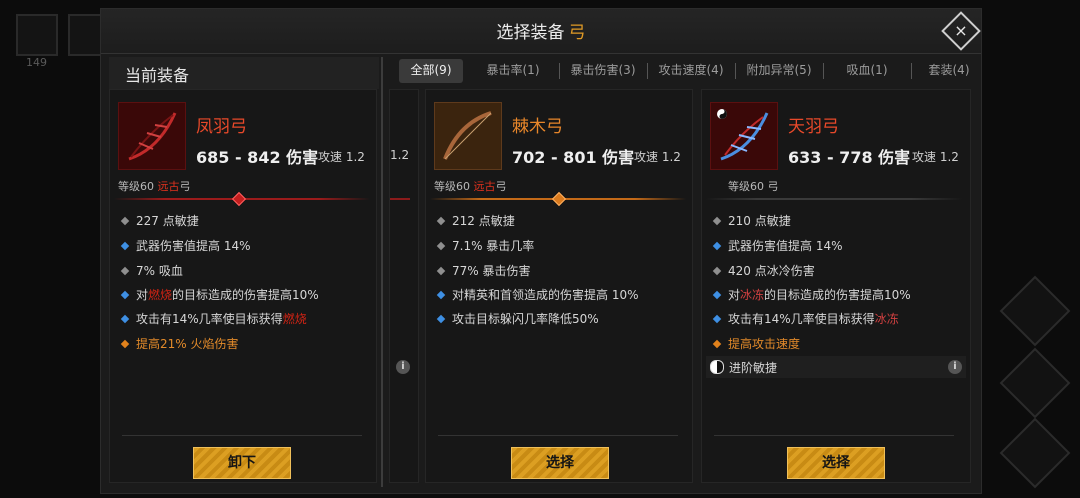 The height and width of the screenshot is (498, 1080). I want to click on dialog-title: 选择装备弓, so click(541, 30).